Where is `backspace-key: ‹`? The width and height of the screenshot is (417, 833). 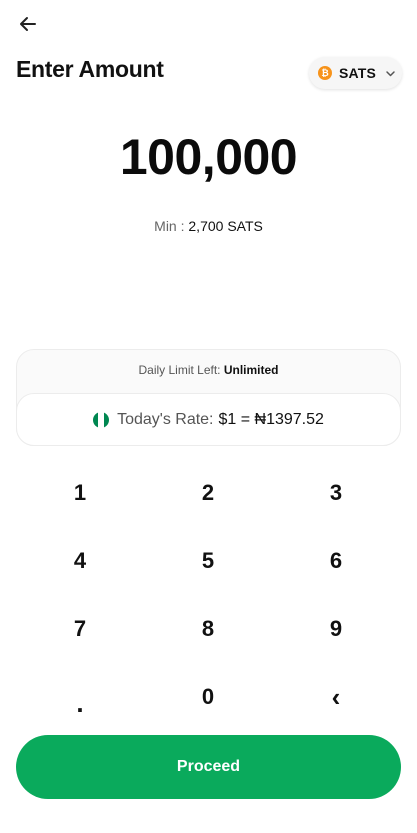 backspace-key: ‹ is located at coordinates (336, 697).